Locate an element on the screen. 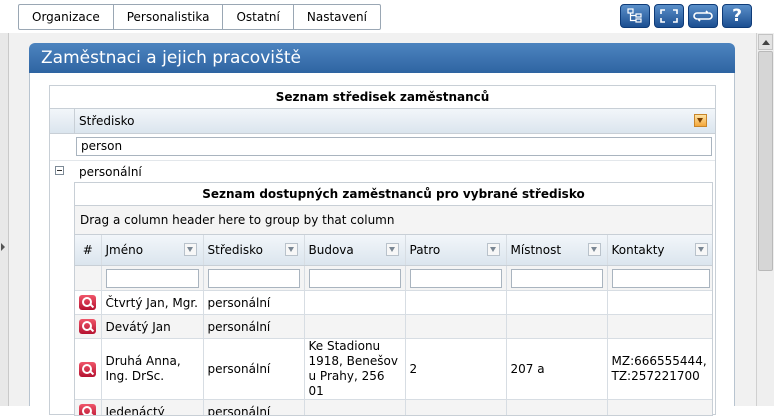  filter-cell-budova is located at coordinates (354, 278).